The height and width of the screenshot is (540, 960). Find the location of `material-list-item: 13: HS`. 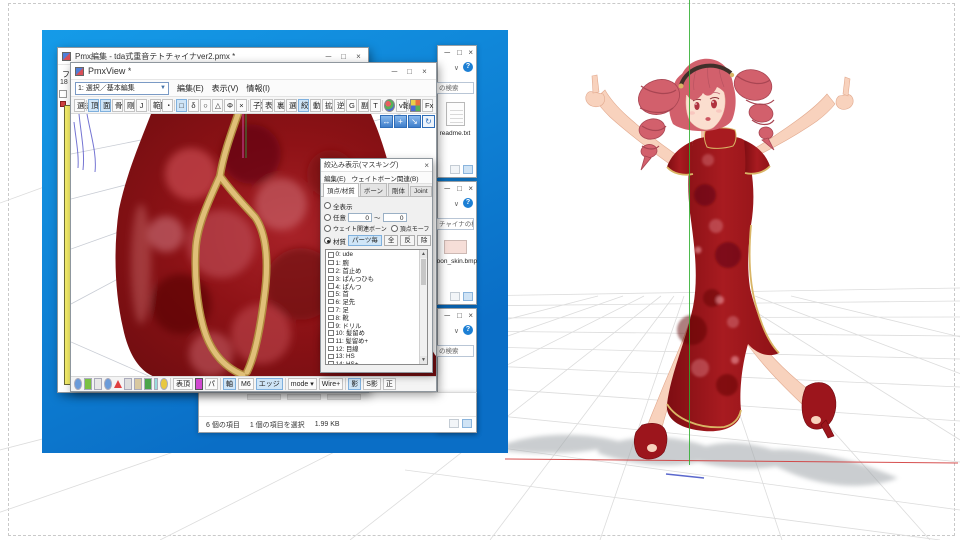

material-list-item: 13: HS is located at coordinates (376, 356).